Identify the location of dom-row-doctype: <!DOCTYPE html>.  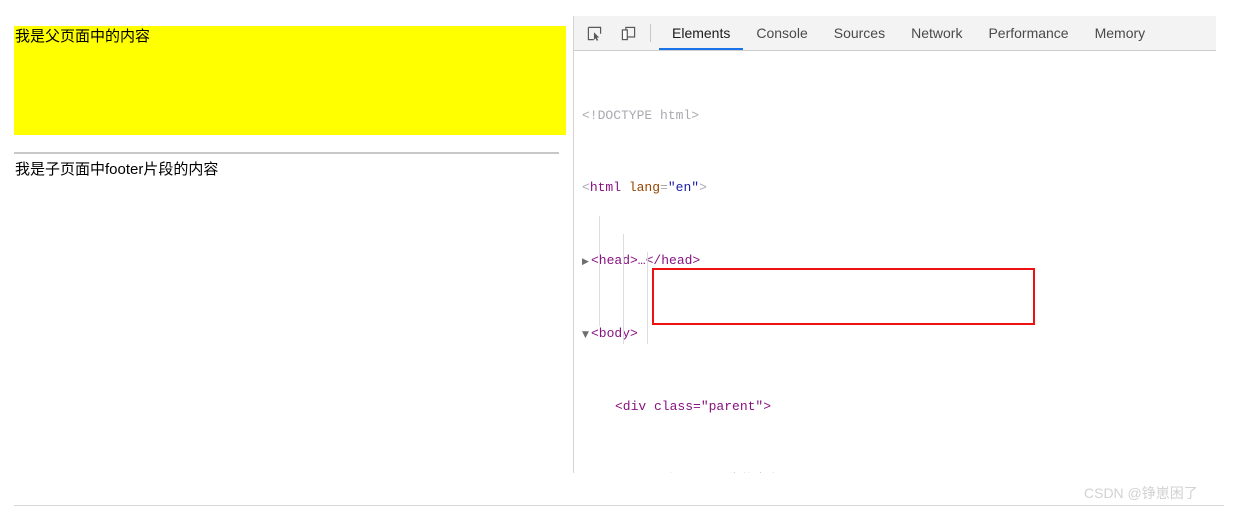
(906, 116).